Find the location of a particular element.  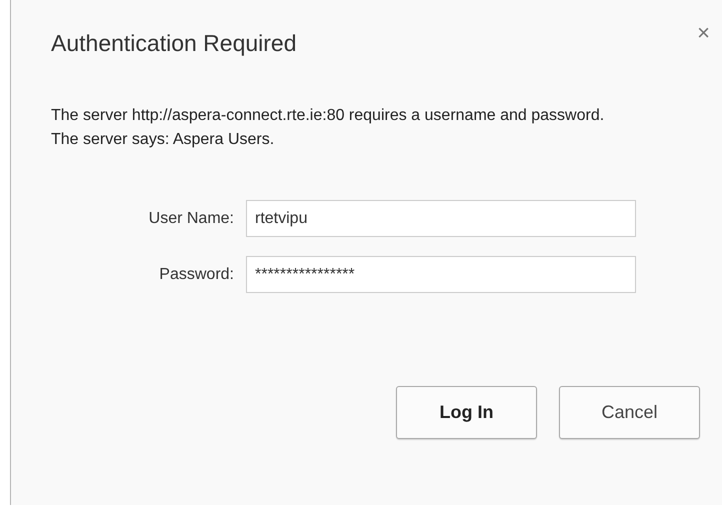

message-text: The server http://aspera-connect.rte.ie:80 requires a username and password. The server says: Aspera Users. is located at coordinates (328, 128).